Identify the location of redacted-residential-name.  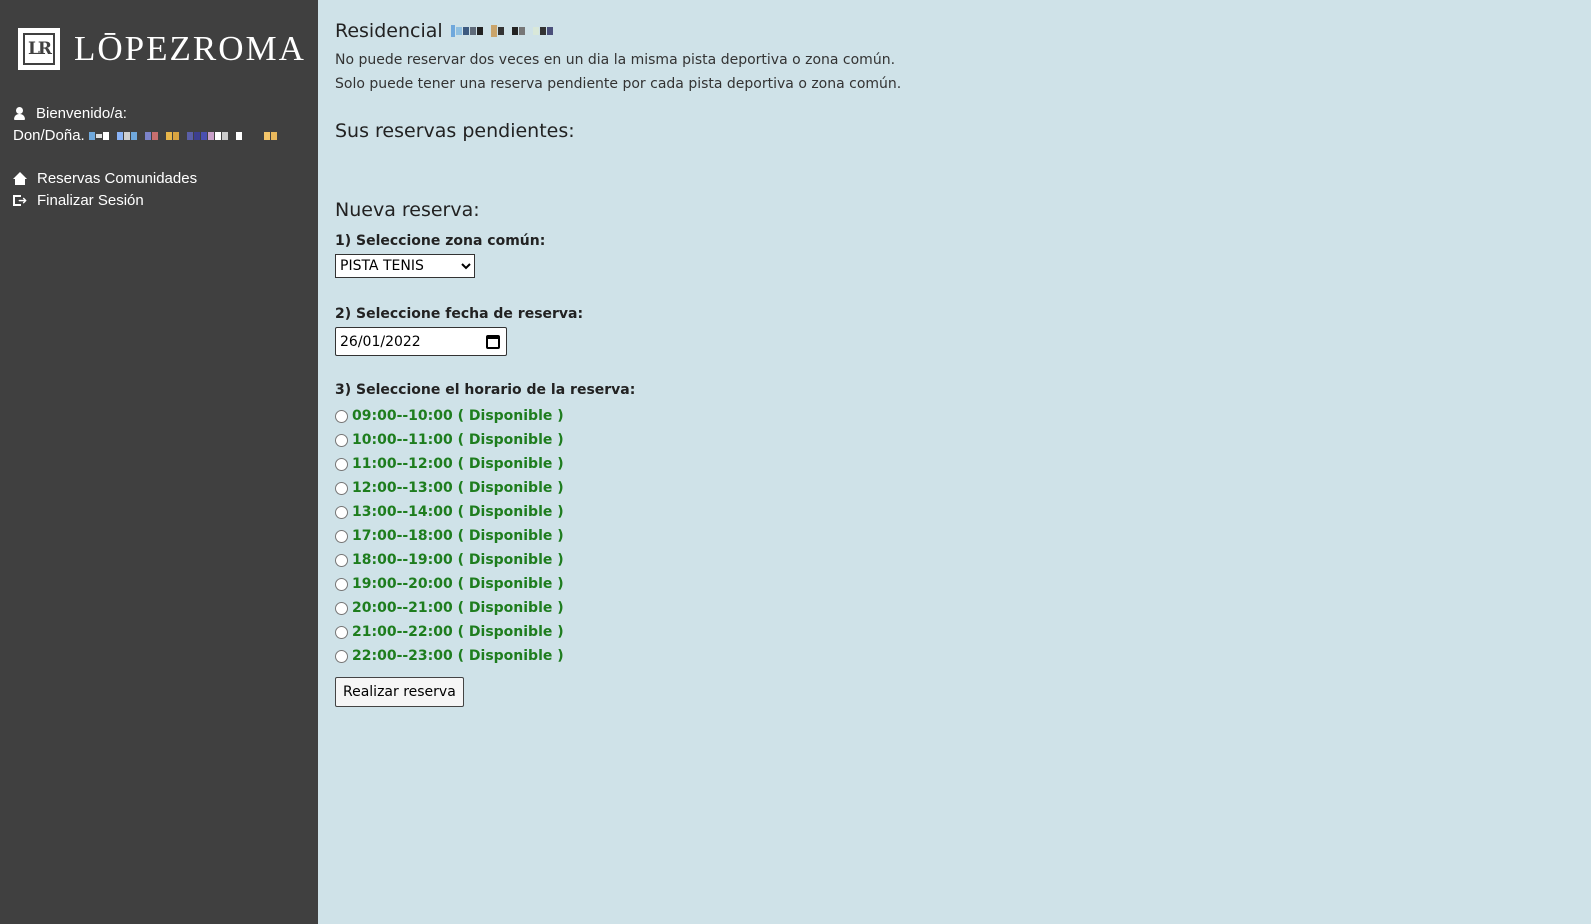
(501, 31).